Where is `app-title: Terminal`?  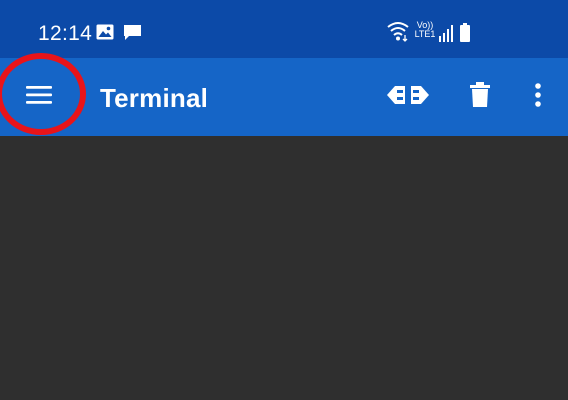 app-title: Terminal is located at coordinates (154, 98).